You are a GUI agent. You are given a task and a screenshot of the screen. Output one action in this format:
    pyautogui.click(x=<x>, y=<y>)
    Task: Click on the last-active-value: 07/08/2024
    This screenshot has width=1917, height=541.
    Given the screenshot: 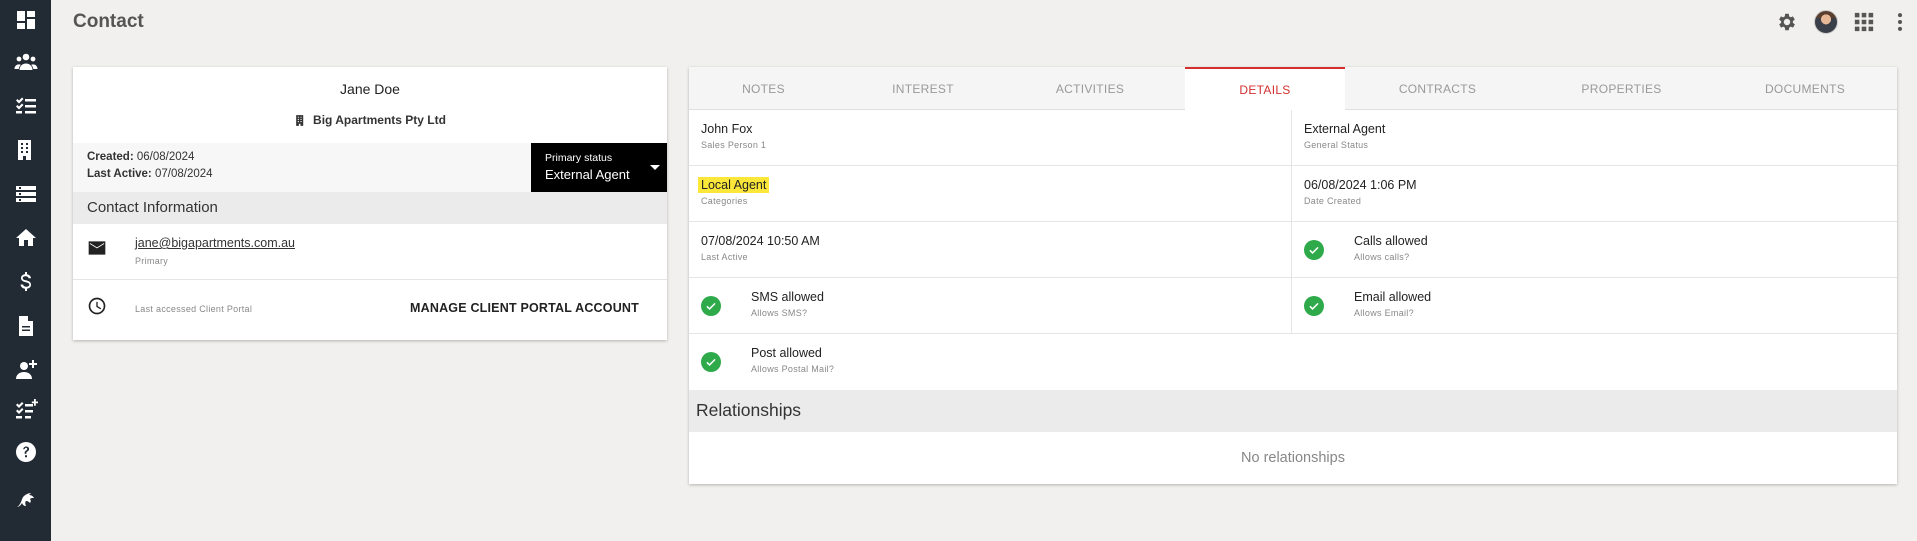 What is the action you would take?
    pyautogui.click(x=183, y=174)
    